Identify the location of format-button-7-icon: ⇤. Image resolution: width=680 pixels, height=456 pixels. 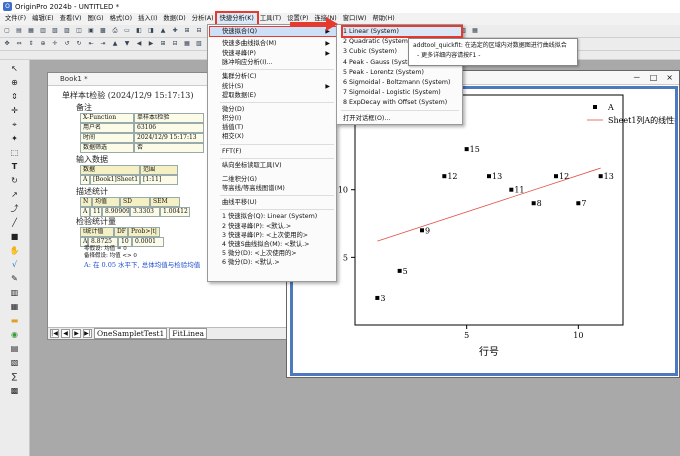
(91, 44).